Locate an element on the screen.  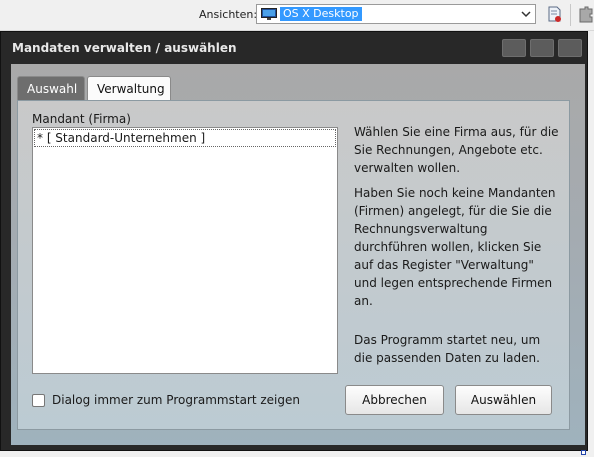
close-button is located at coordinates (570, 48).